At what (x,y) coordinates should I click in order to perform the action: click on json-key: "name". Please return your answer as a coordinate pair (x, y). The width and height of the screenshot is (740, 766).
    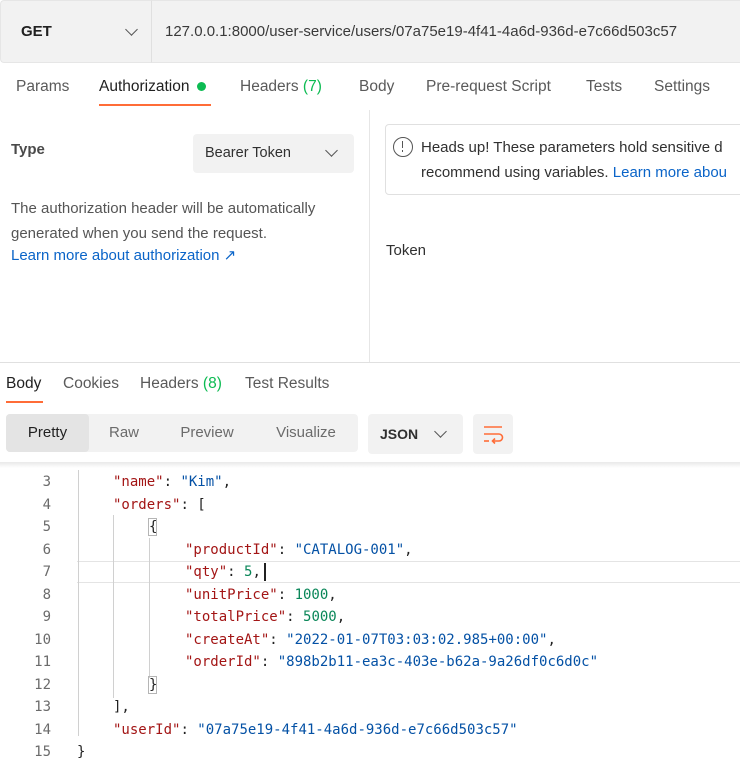
    Looking at the image, I should click on (138, 482).